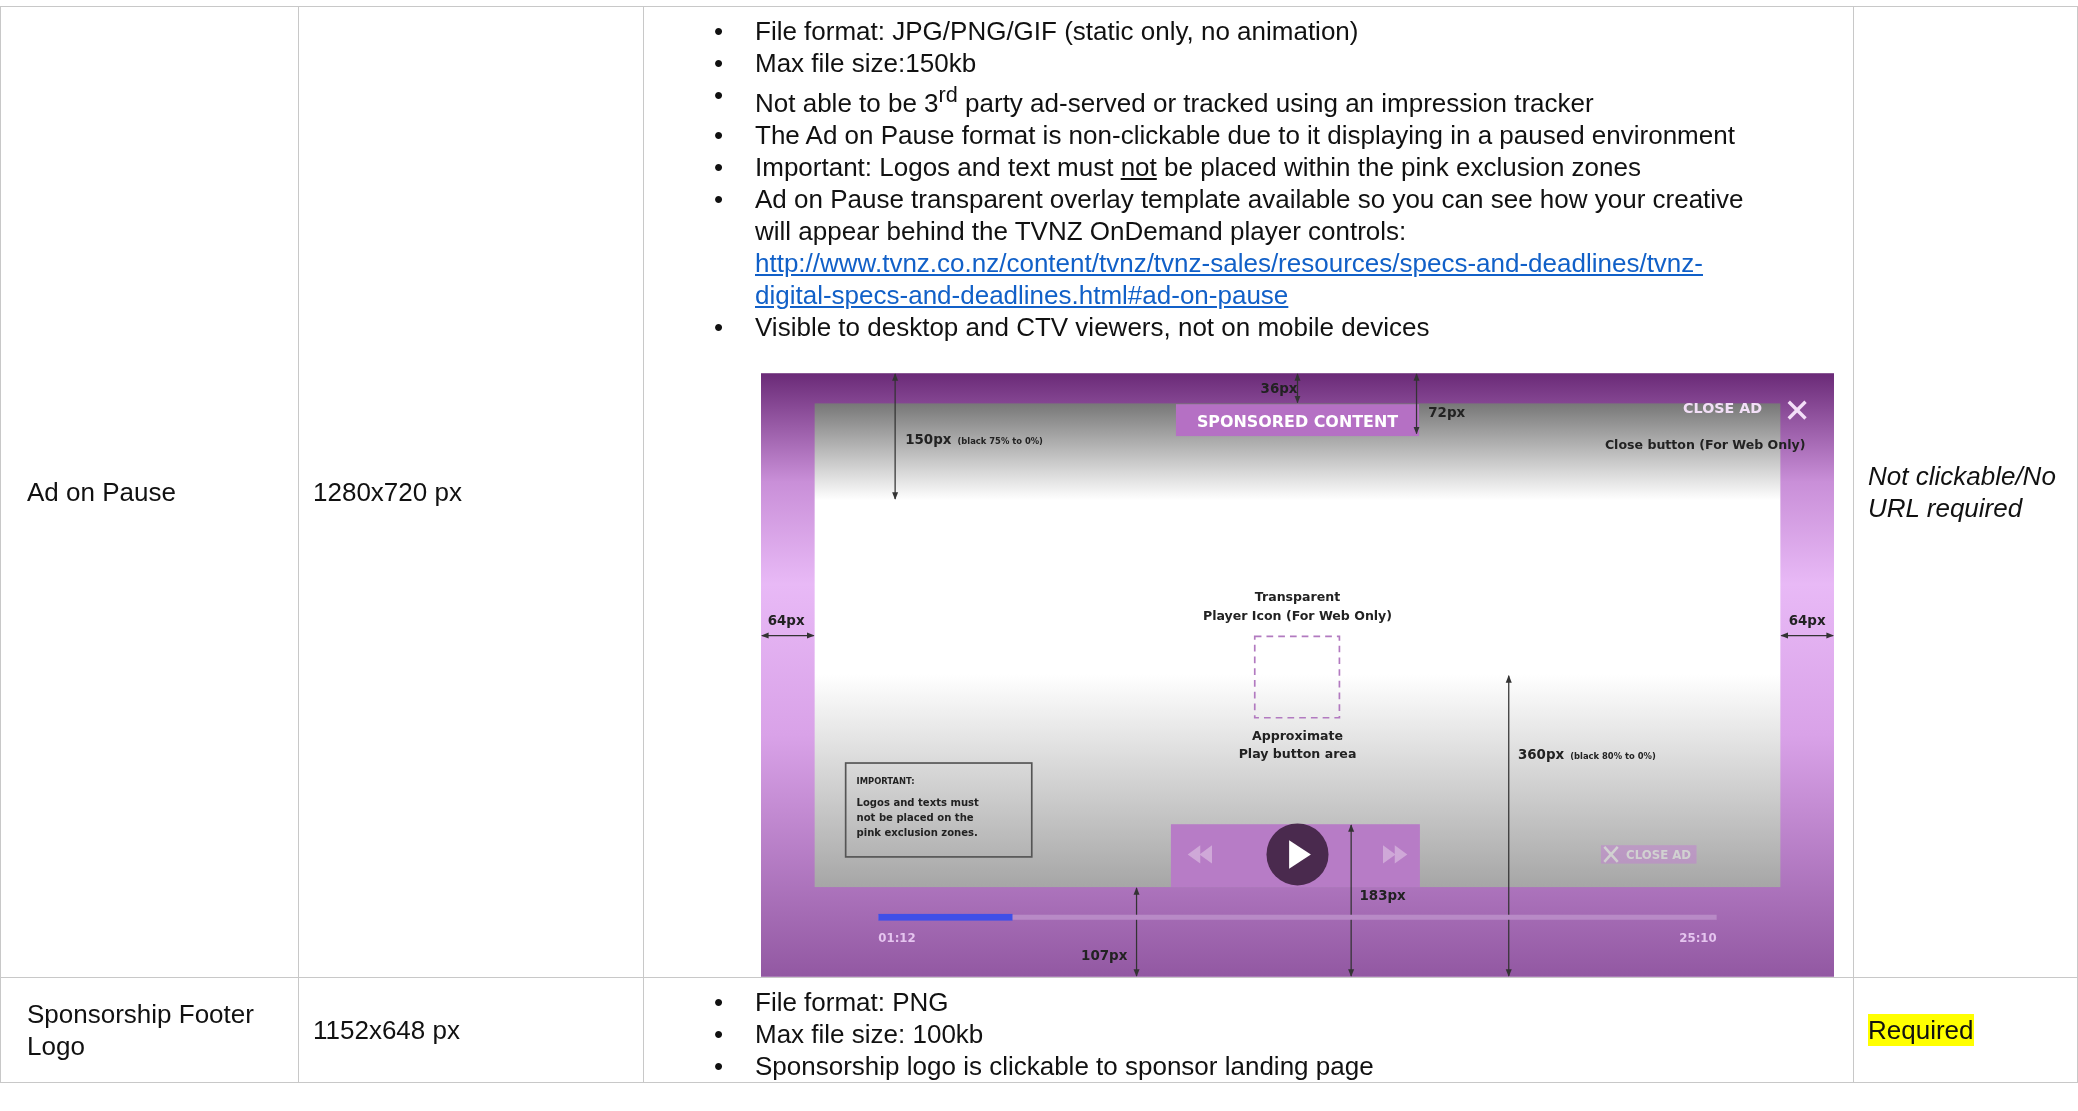 This screenshot has width=2078, height=1111. I want to click on spec-item: Important: Logos and text must not be placed within the pink exclusion zones, so click(1198, 166).